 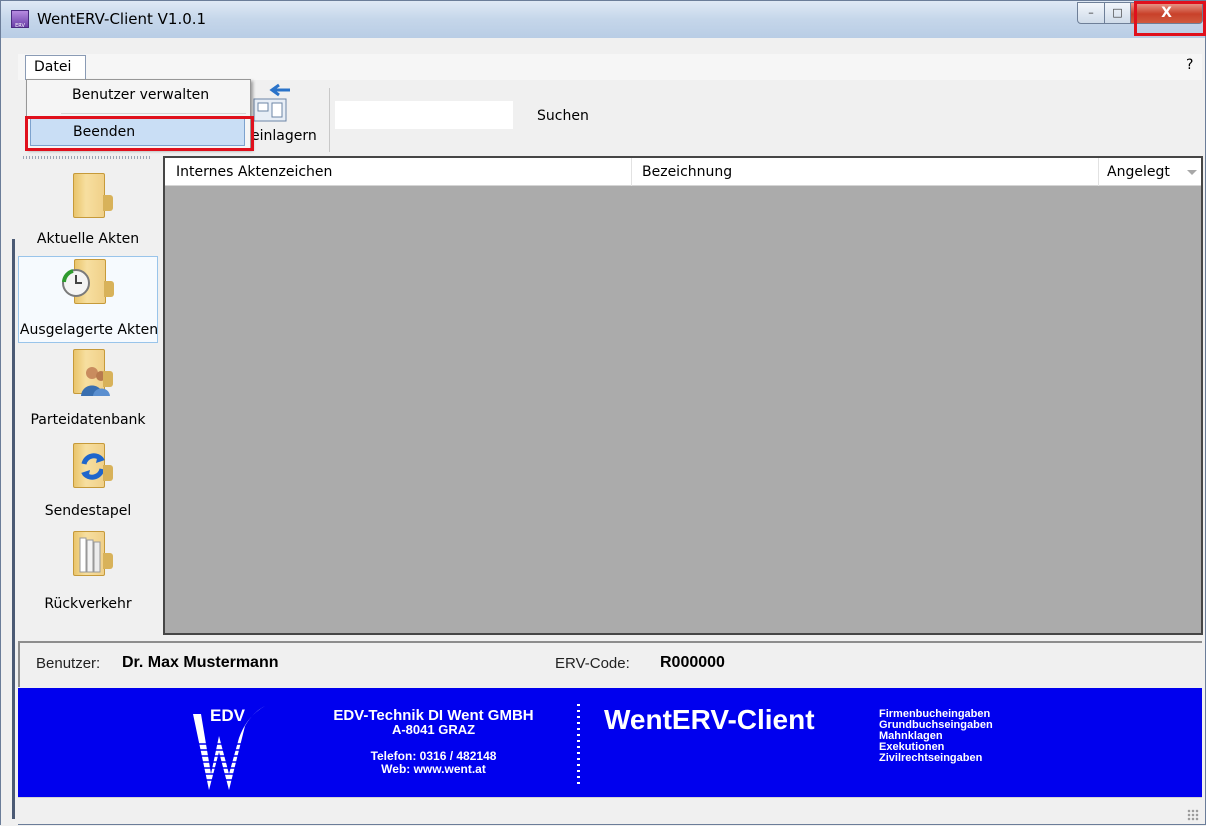 I want to click on nav-item-label: Parteidatenbank, so click(x=88, y=420).